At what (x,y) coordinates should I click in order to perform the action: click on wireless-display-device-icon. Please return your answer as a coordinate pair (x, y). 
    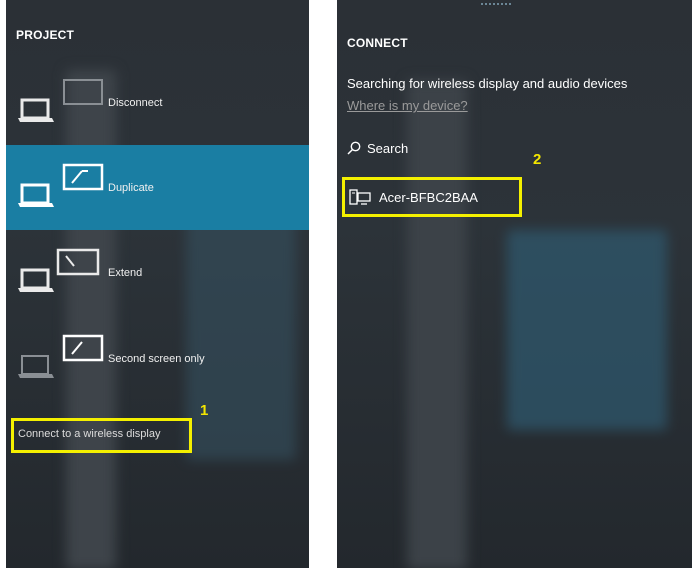
    Looking at the image, I should click on (360, 197).